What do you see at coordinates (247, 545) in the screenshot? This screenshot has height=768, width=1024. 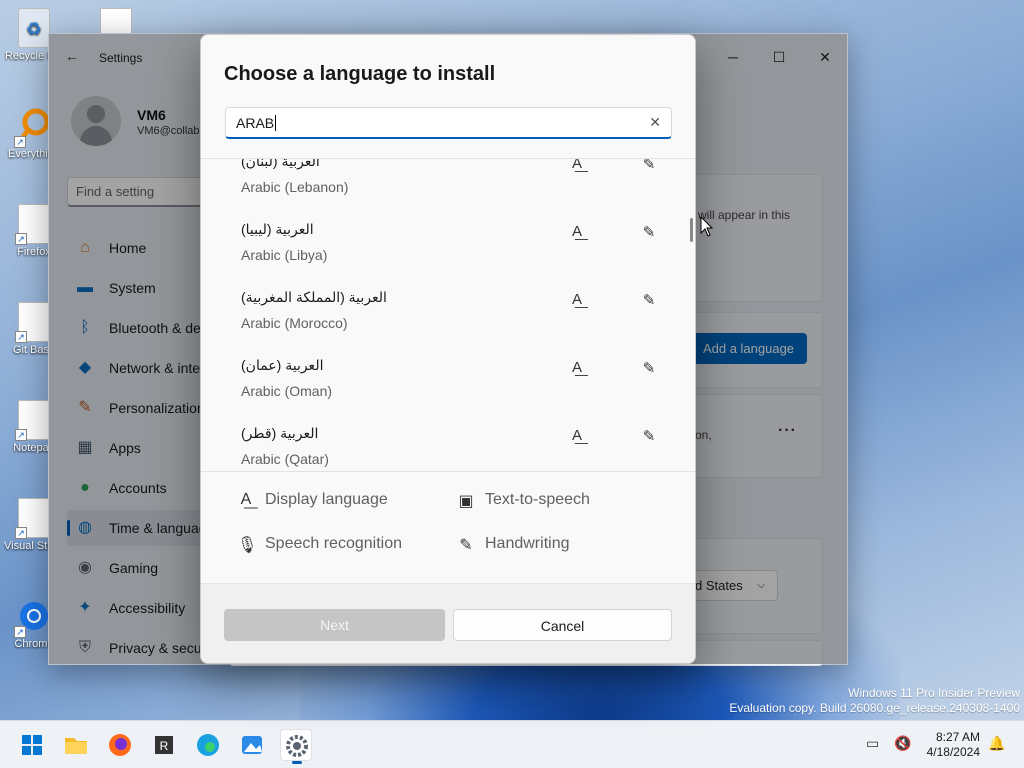 I see `microphone-icon: 🎙` at bounding box center [247, 545].